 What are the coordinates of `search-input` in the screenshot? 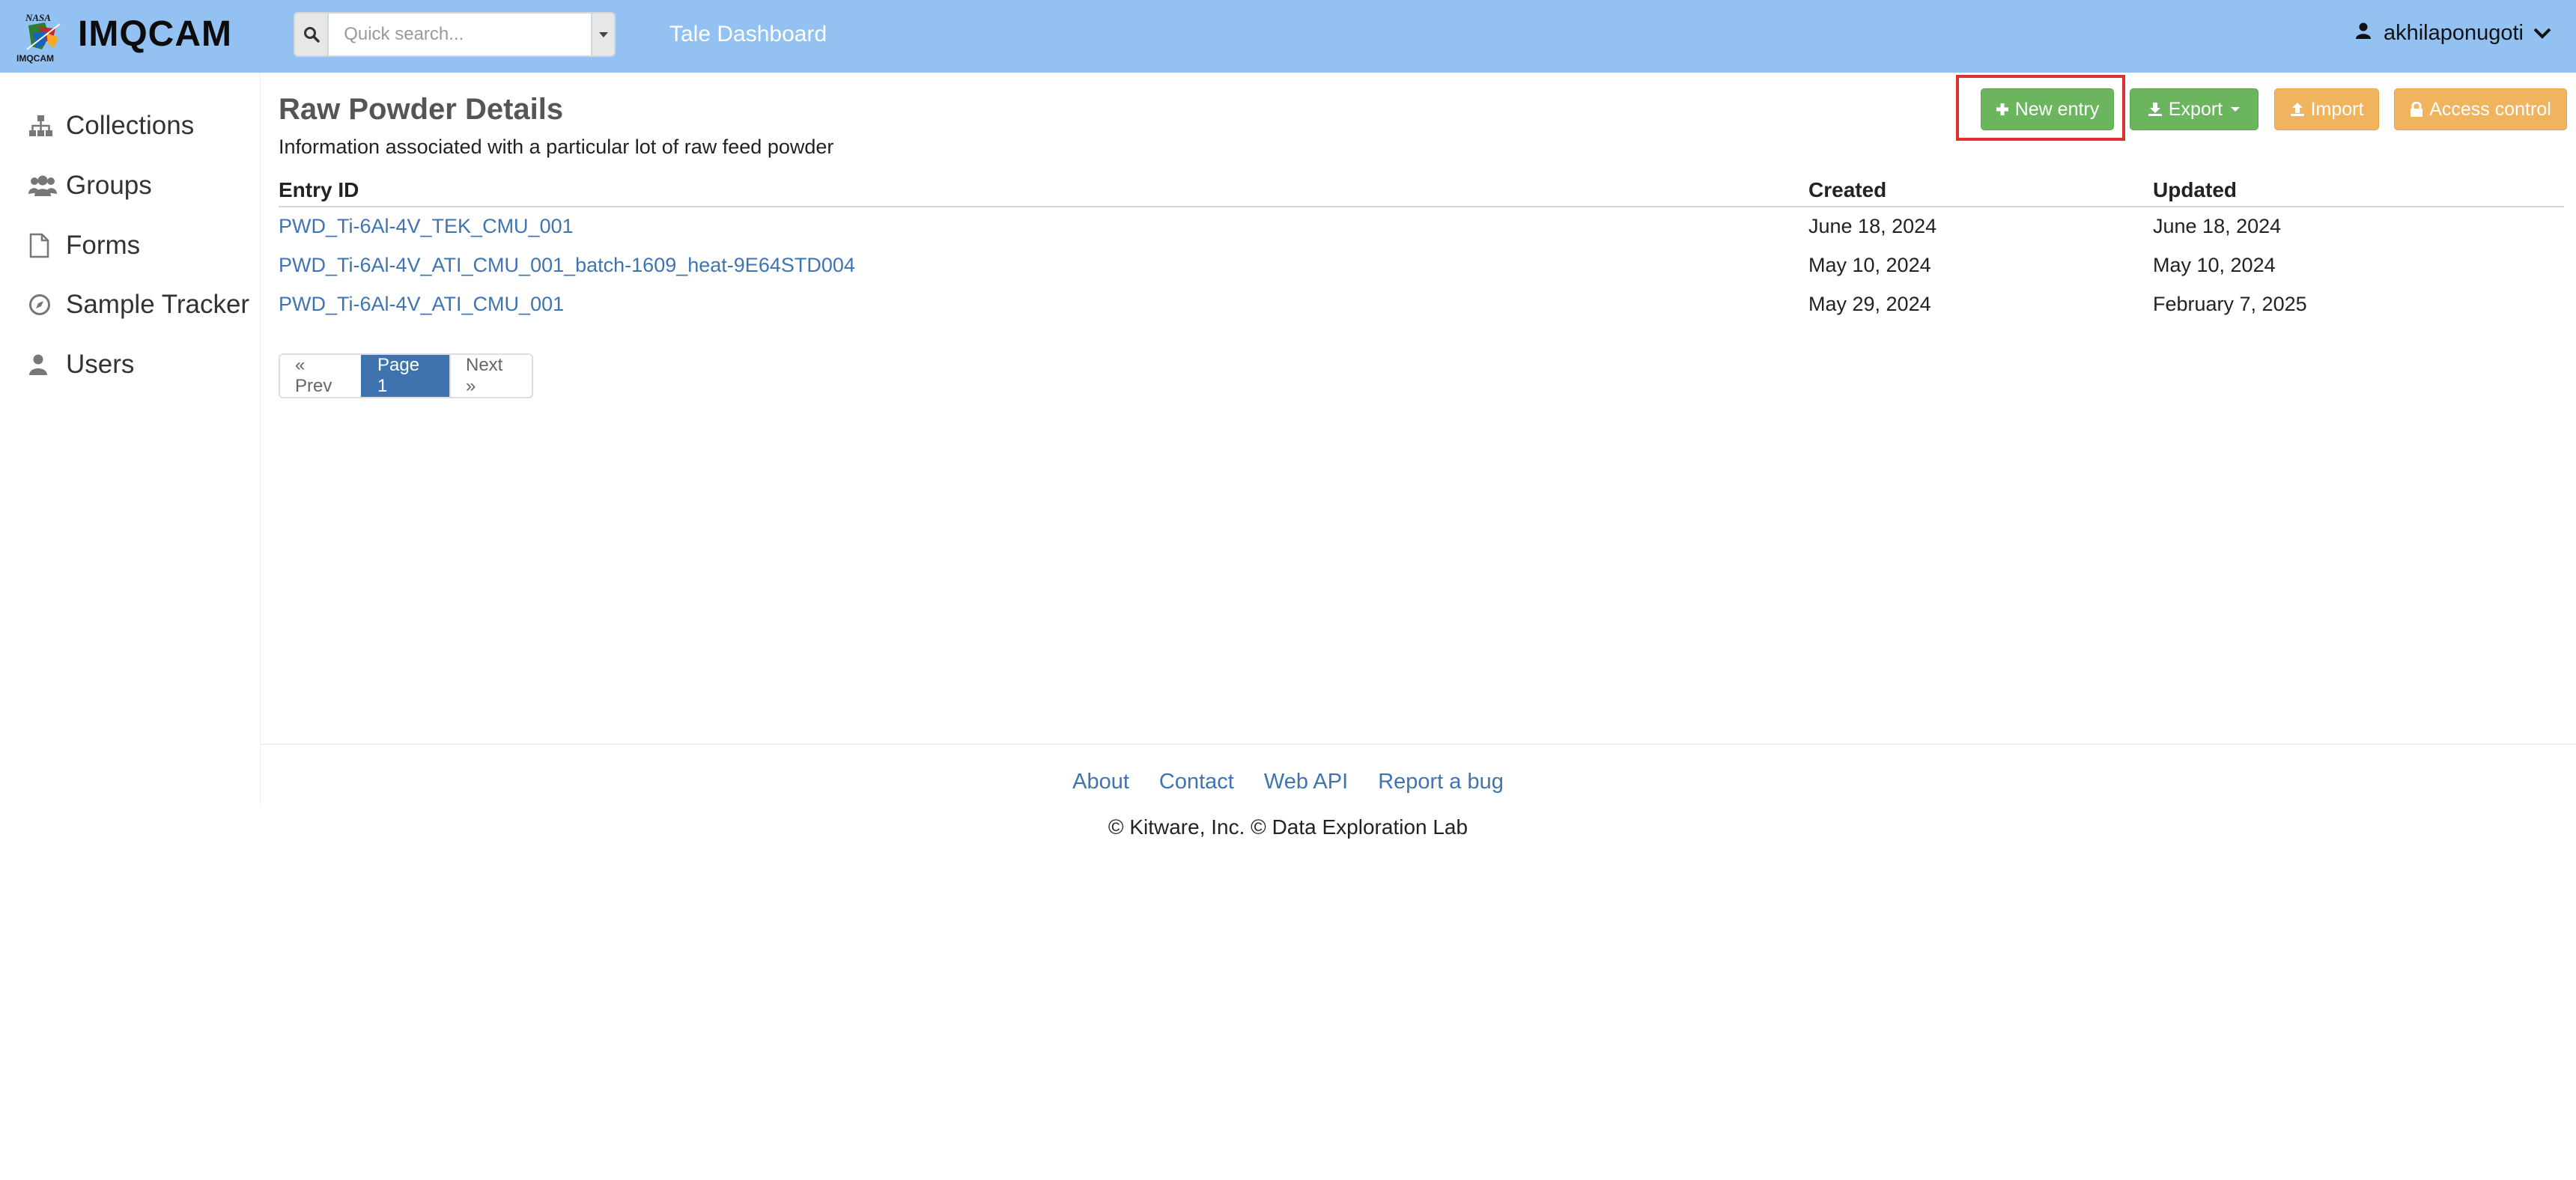 It's located at (460, 34).